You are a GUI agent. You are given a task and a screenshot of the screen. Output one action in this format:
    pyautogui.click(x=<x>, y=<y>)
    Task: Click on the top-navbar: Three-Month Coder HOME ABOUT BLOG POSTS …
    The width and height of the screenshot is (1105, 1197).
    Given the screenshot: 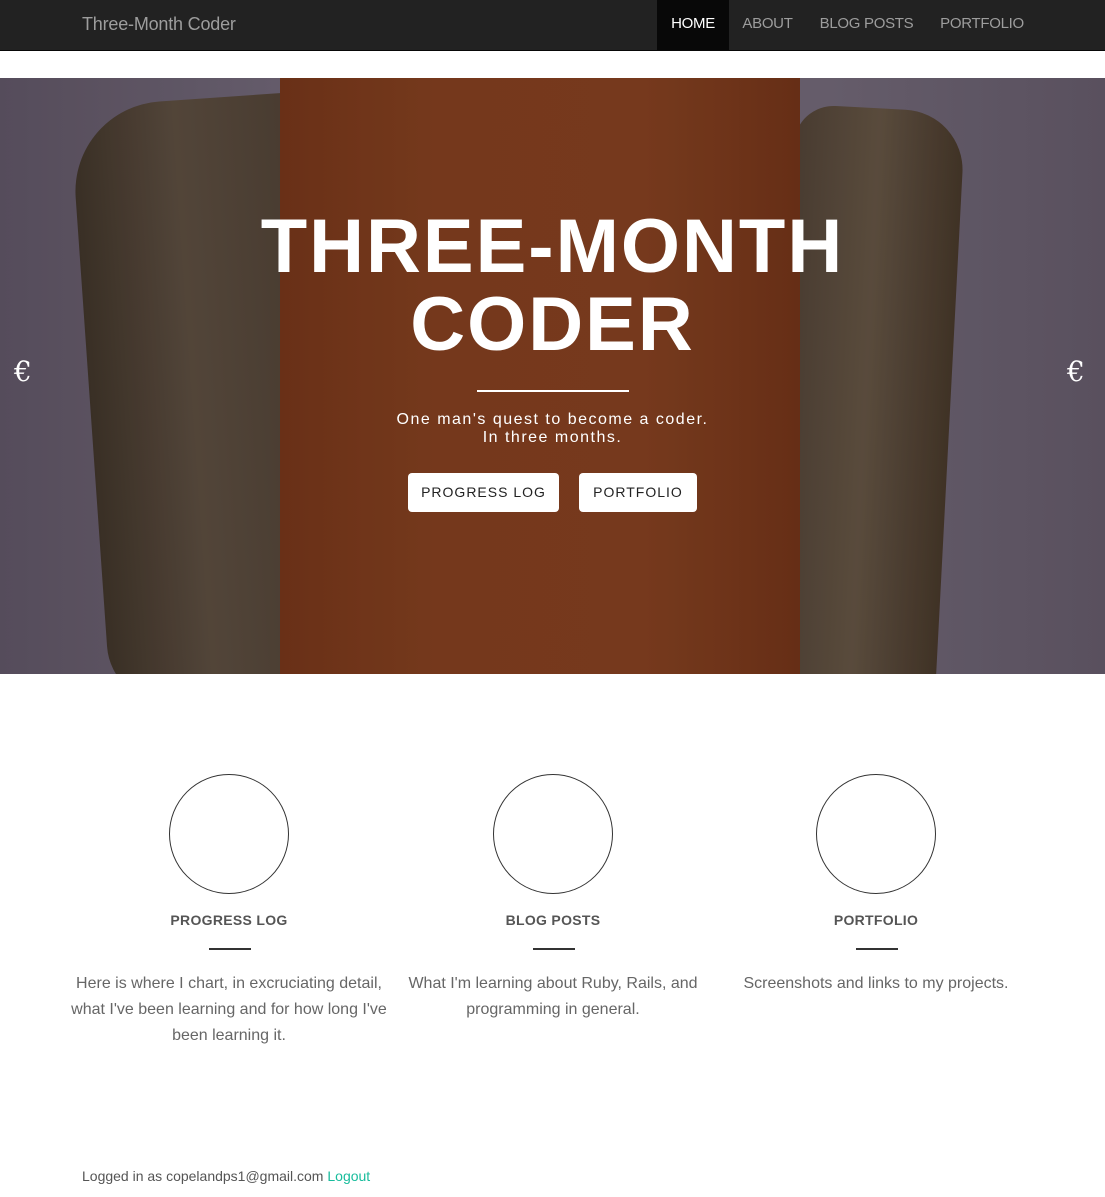 What is the action you would take?
    pyautogui.click(x=552, y=25)
    